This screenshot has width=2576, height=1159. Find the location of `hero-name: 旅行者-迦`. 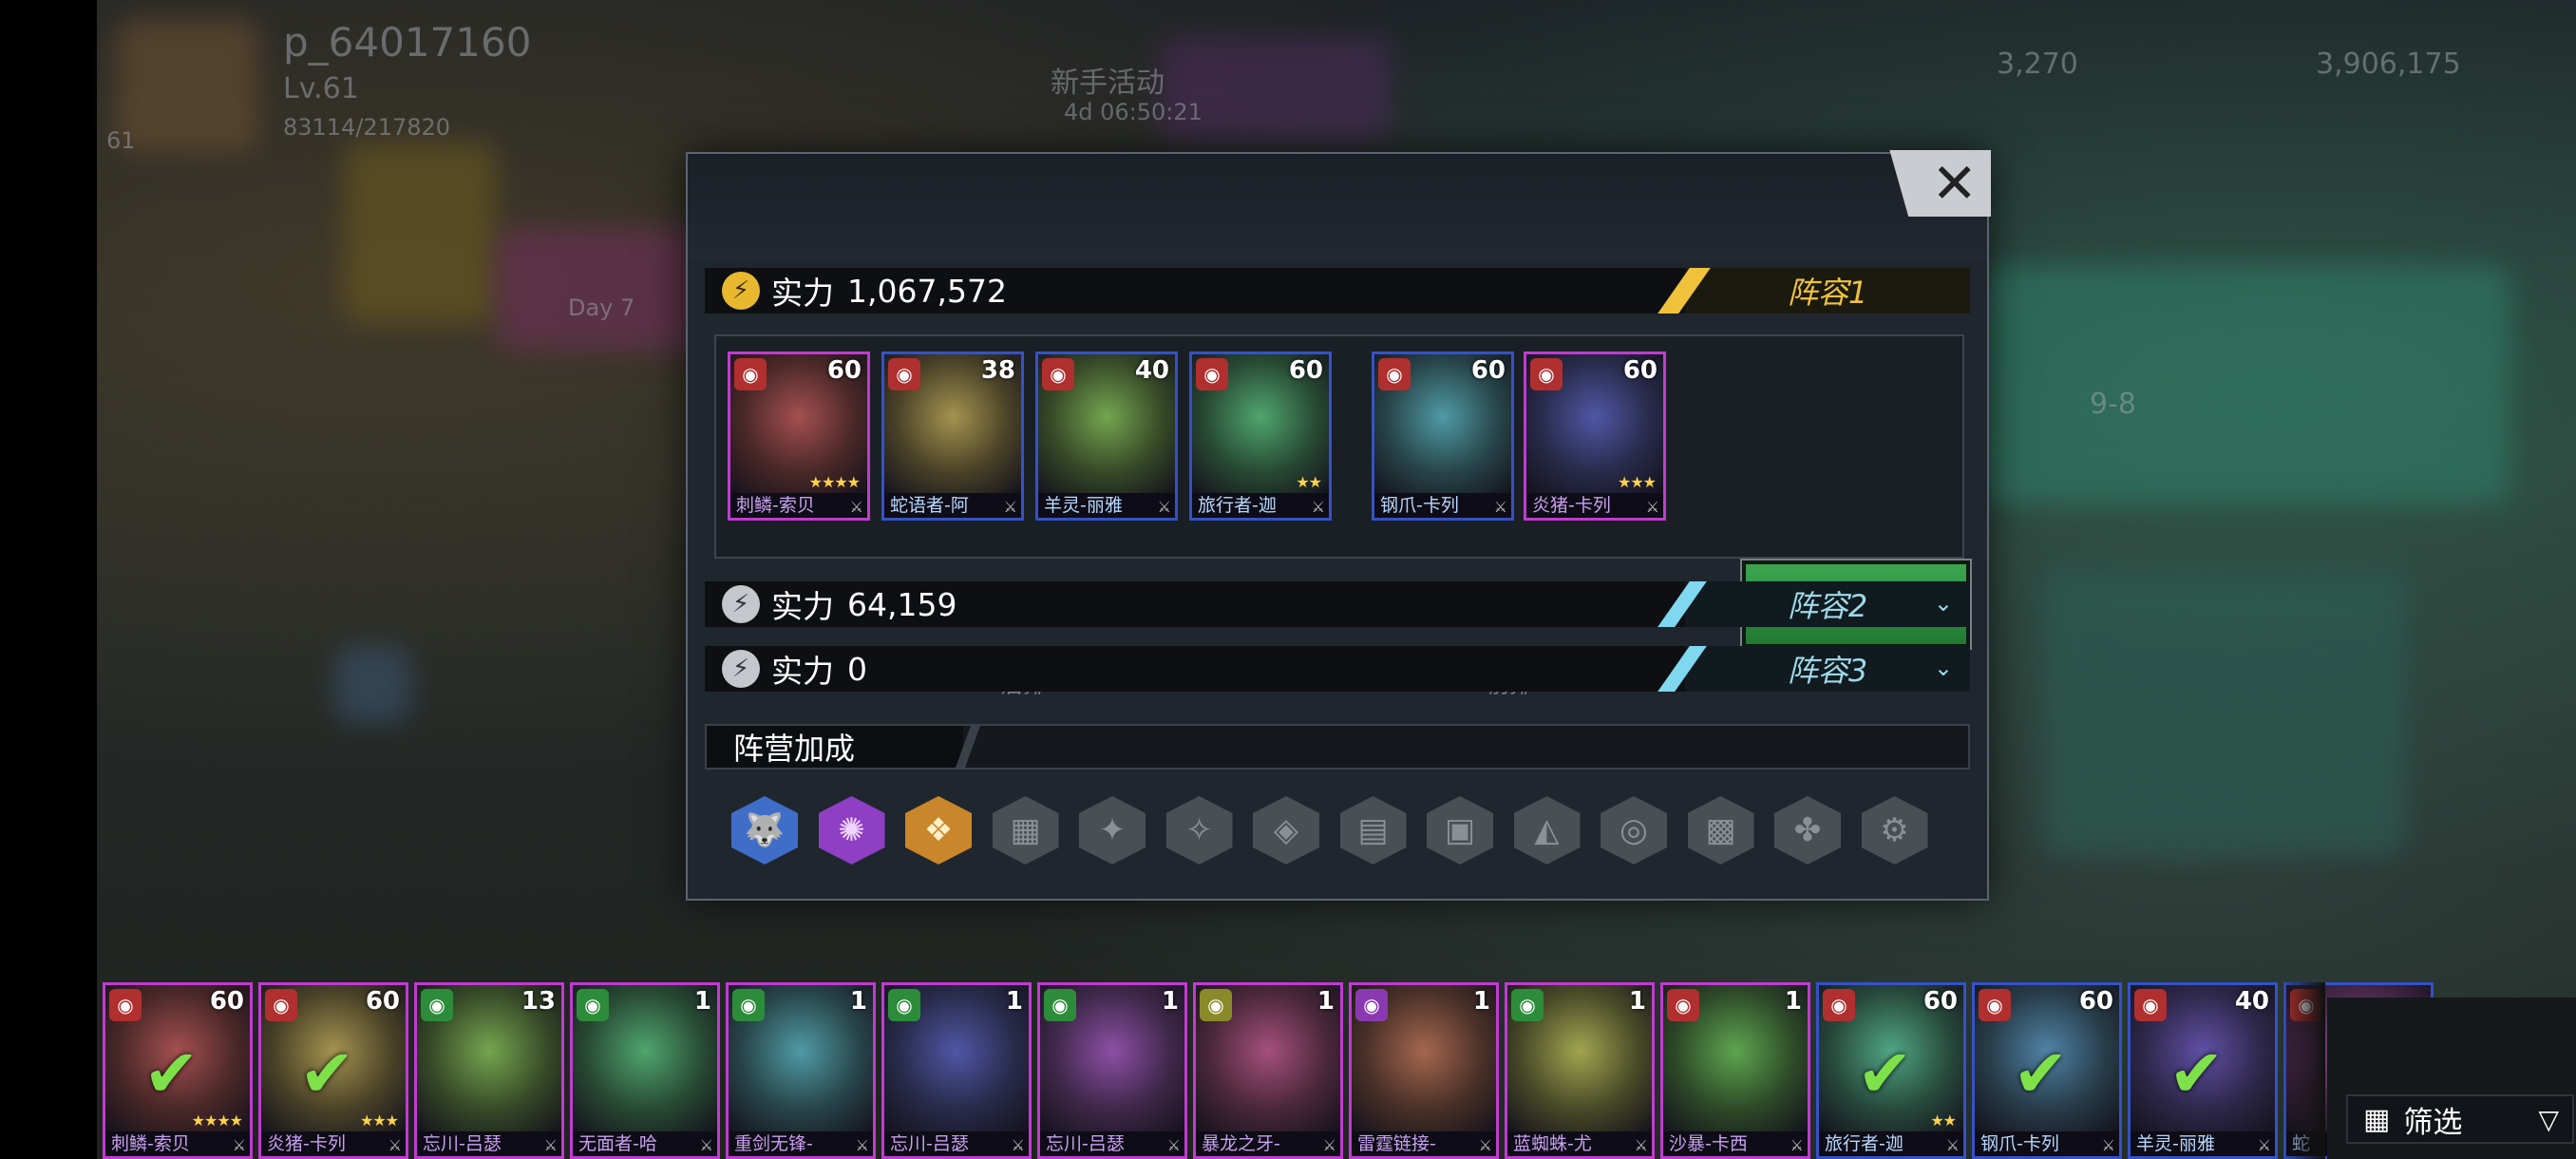

hero-name: 旅行者-迦 is located at coordinates (1260, 505).